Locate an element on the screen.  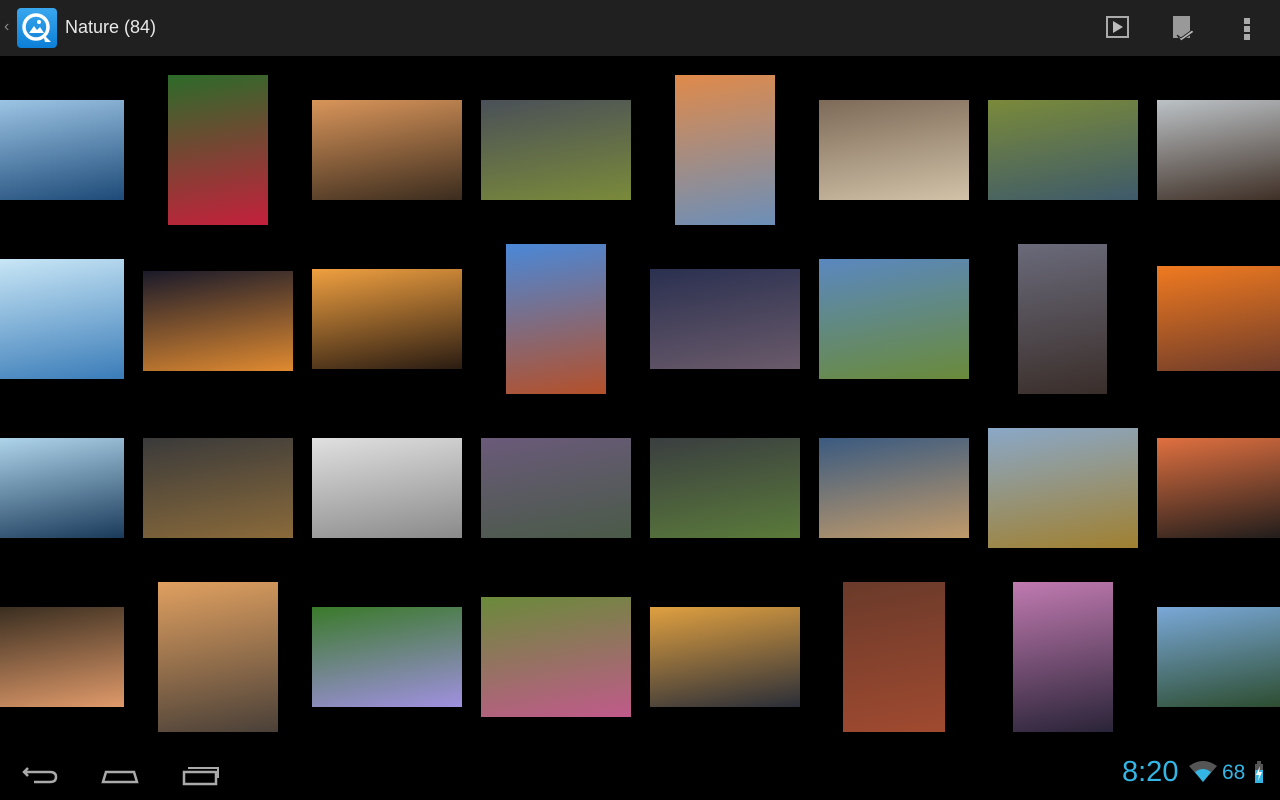
recents-button is located at coordinates (200, 774).